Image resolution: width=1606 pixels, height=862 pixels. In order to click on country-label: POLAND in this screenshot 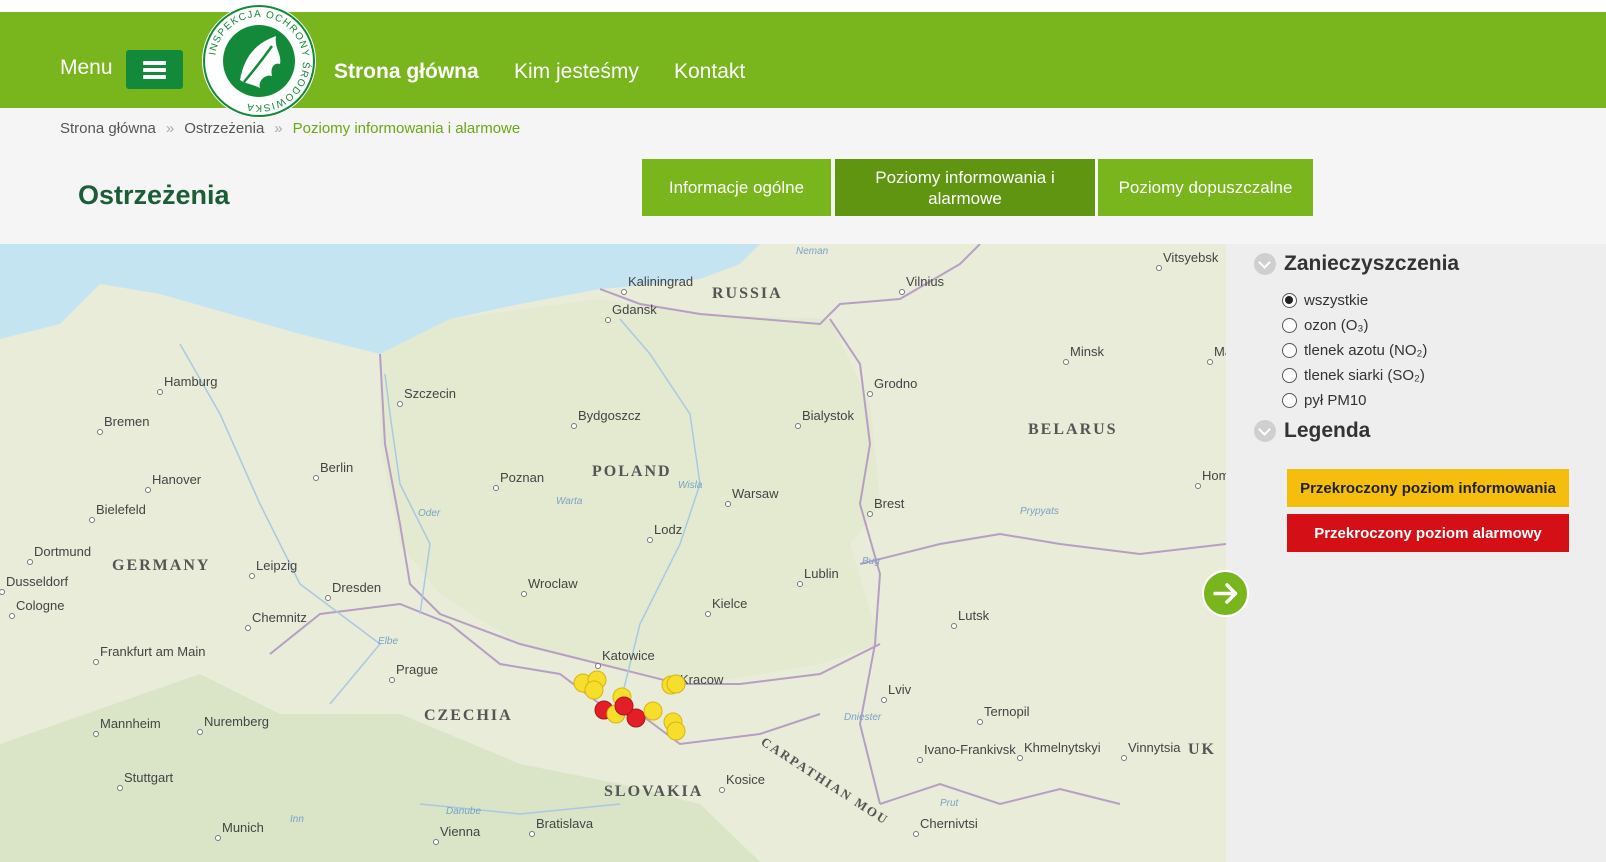, I will do `click(632, 471)`.